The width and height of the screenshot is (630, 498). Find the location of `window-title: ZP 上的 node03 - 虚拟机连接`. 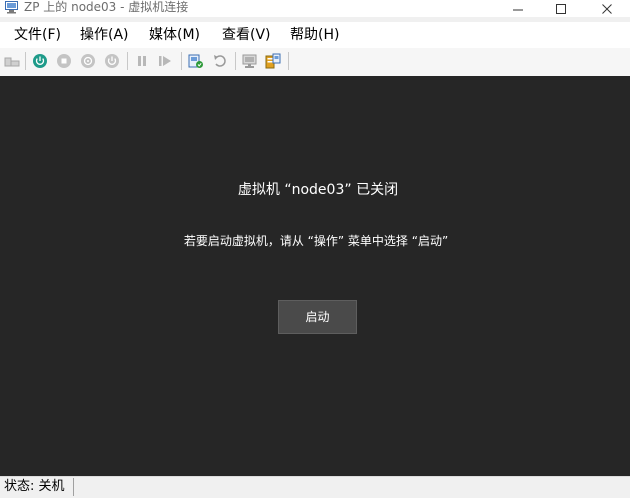

window-title: ZP 上的 node03 - 虚拟机连接 is located at coordinates (106, 7).